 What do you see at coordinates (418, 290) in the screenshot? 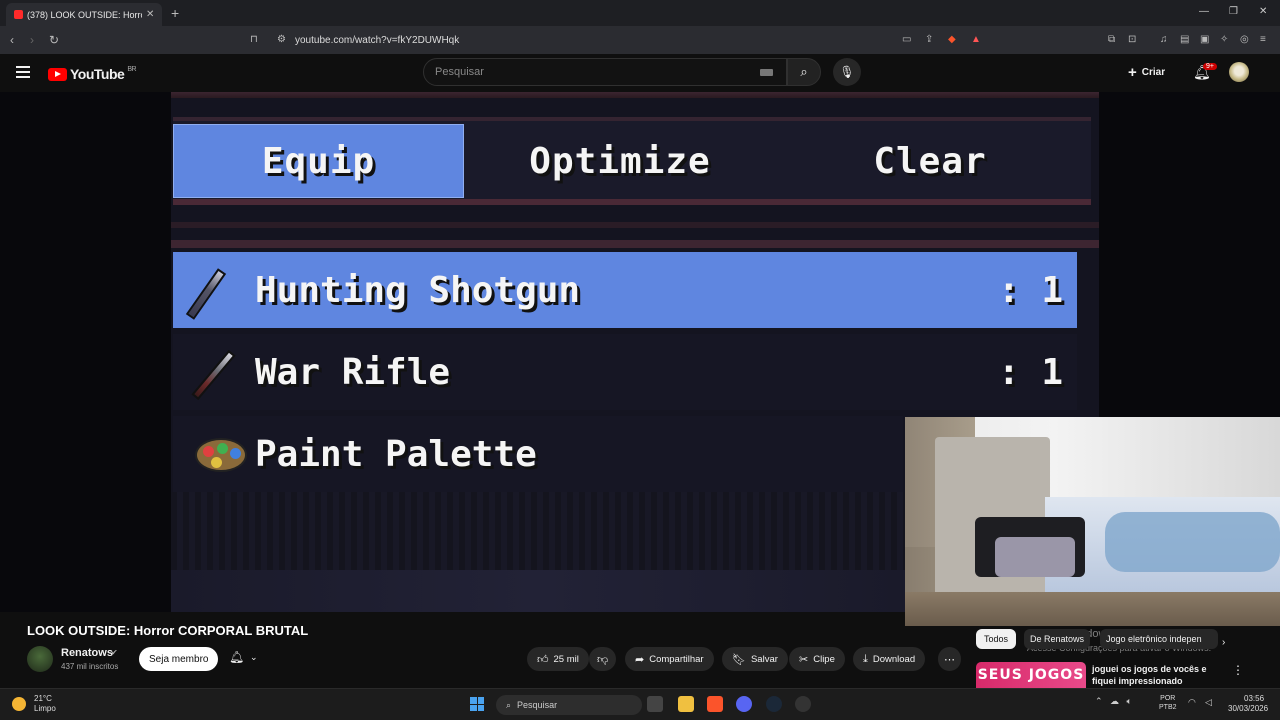
I see `item-name: Hunting Shotgun` at bounding box center [418, 290].